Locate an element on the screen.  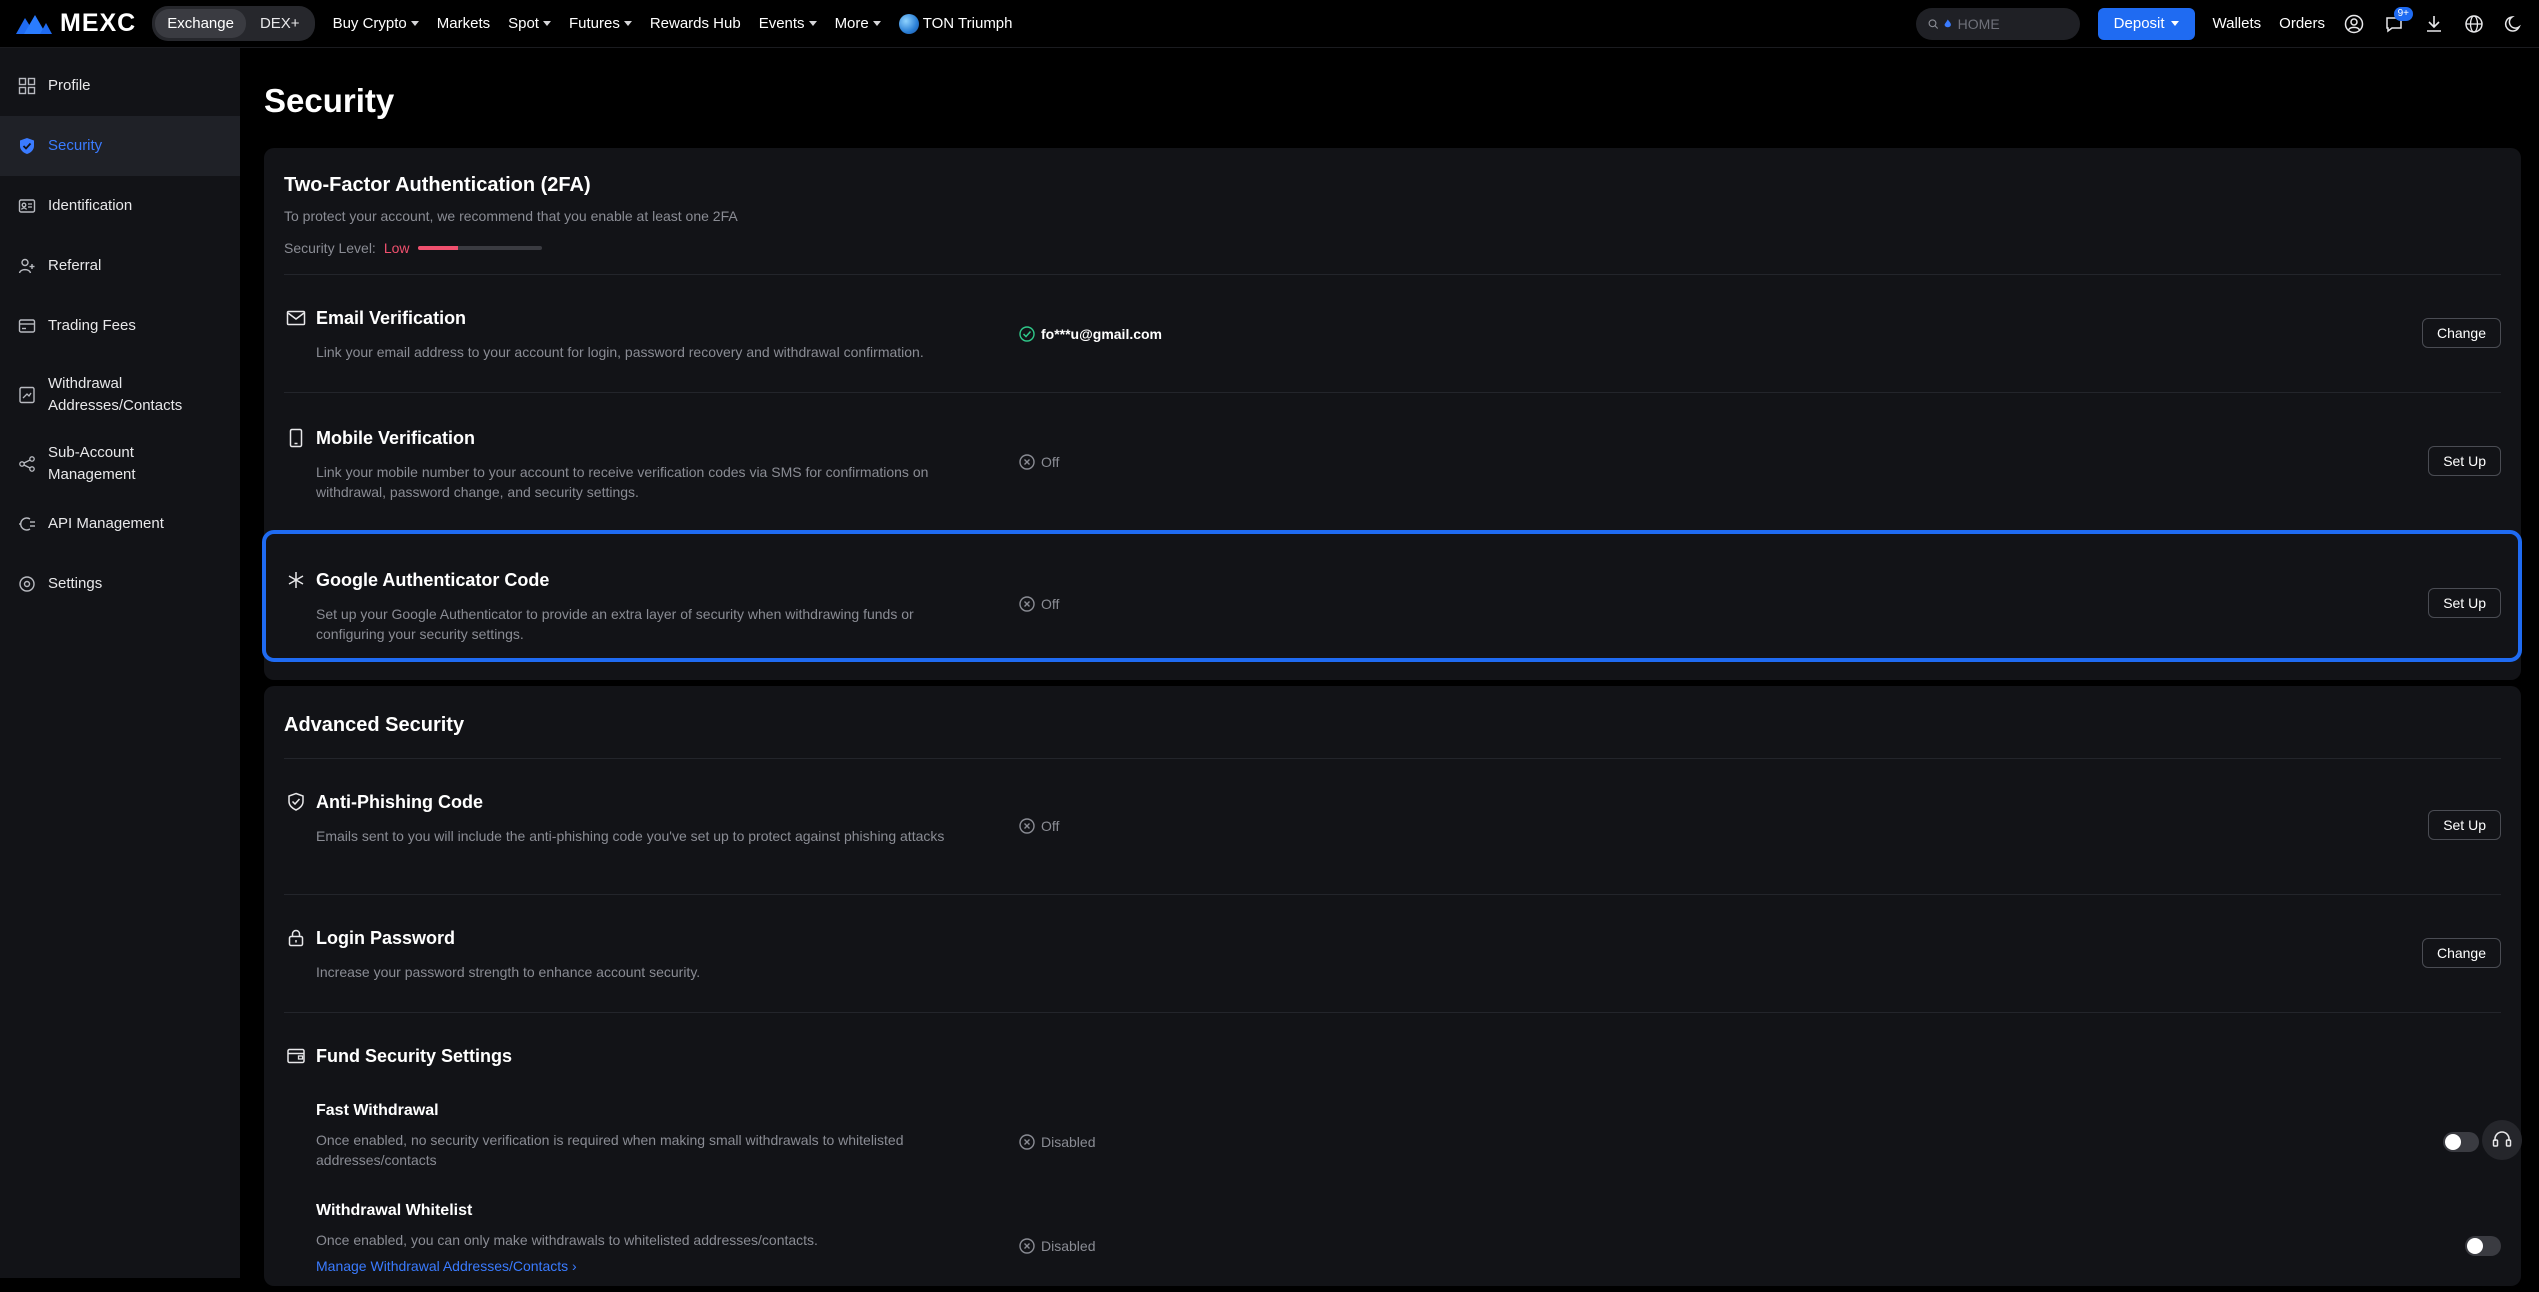
customer-support-button is located at coordinates (2502, 1140).